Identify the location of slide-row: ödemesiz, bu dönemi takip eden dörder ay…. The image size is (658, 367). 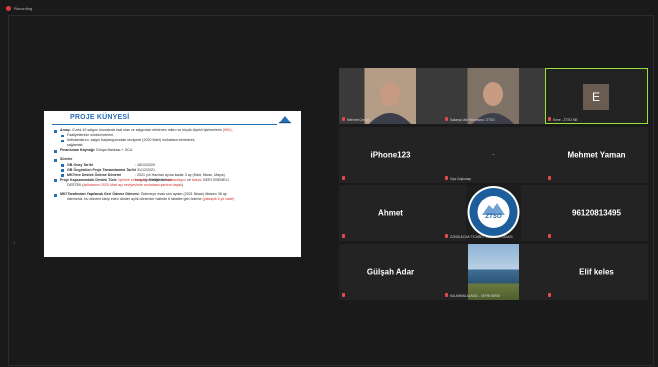
(175, 199).